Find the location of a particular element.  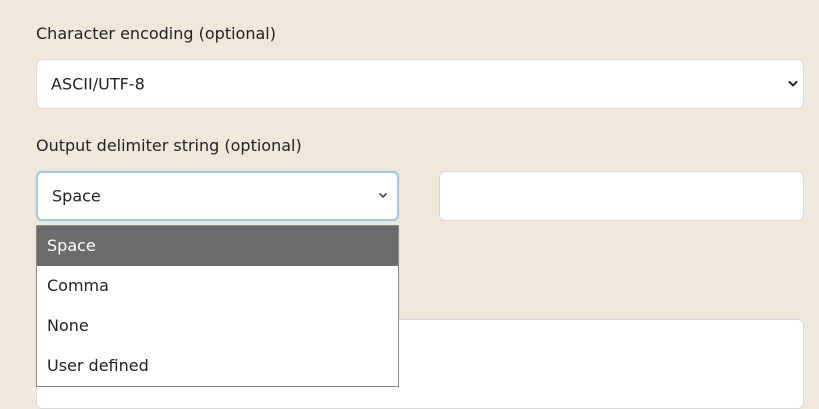

output-delimiter-value: Space is located at coordinates (76, 196).